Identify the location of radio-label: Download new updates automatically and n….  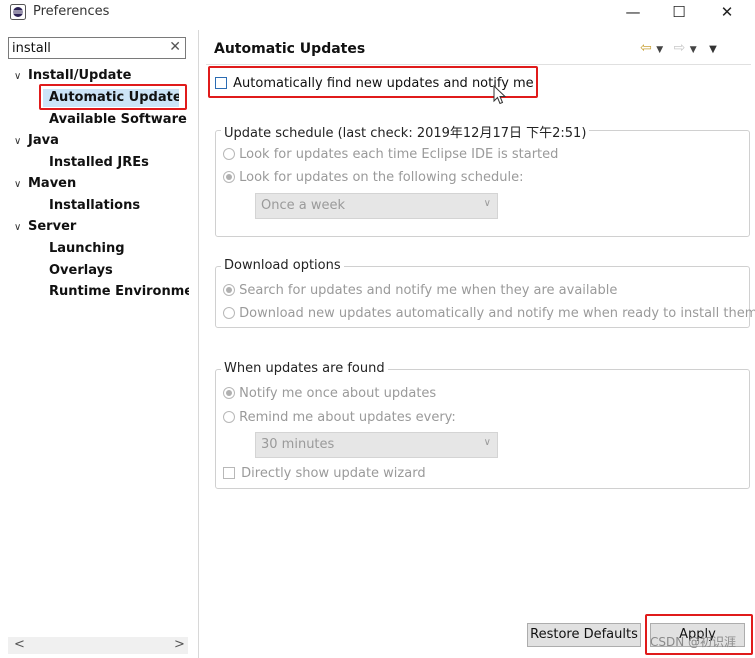
(497, 313).